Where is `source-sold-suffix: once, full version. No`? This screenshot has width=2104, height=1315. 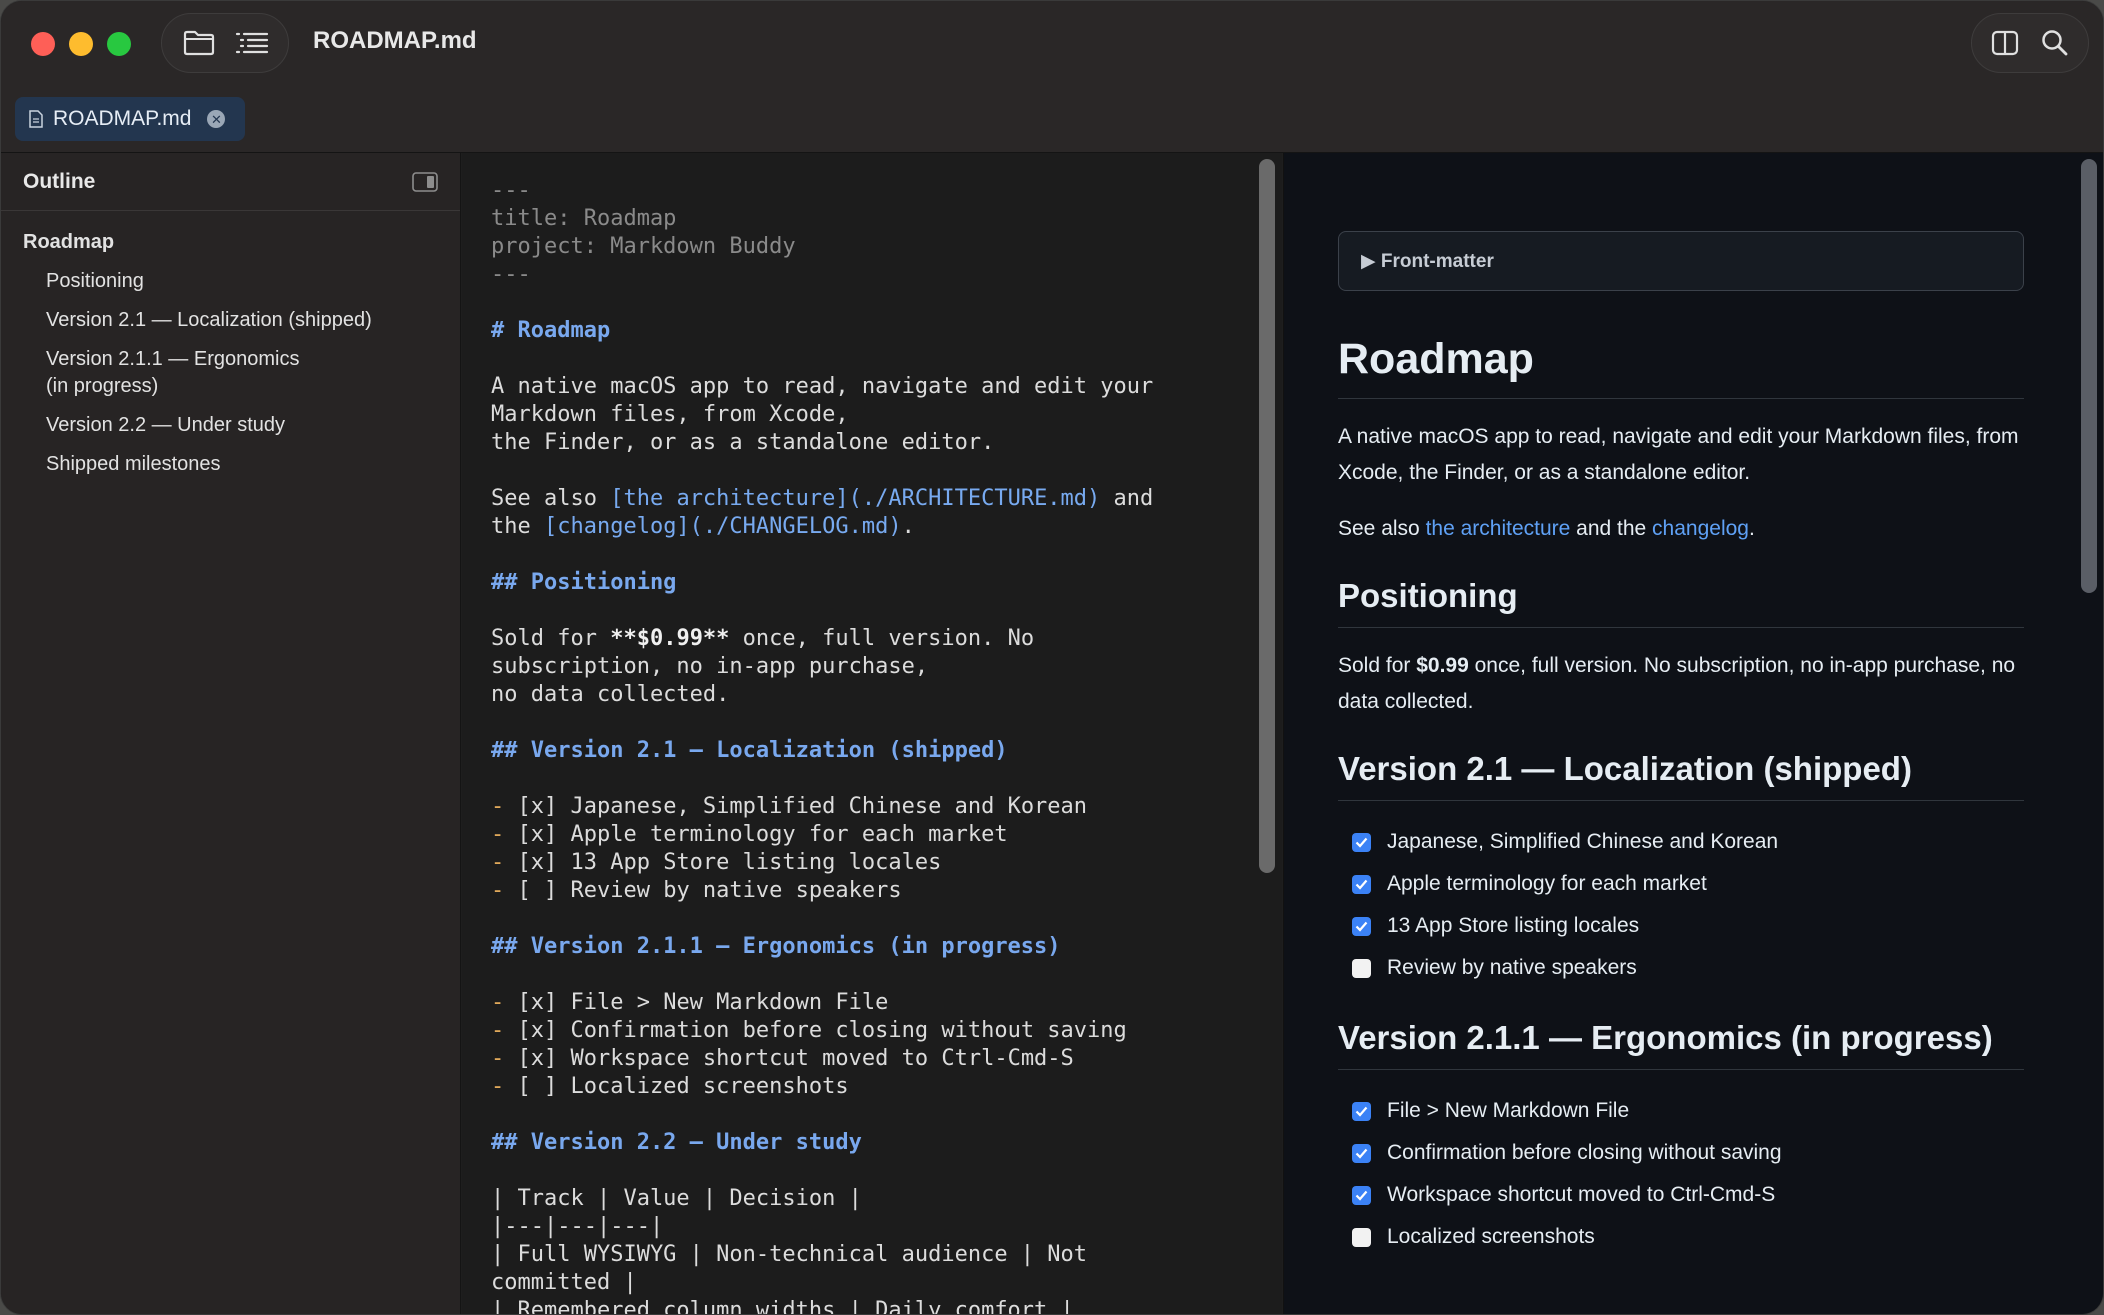 source-sold-suffix: once, full version. No is located at coordinates (882, 638).